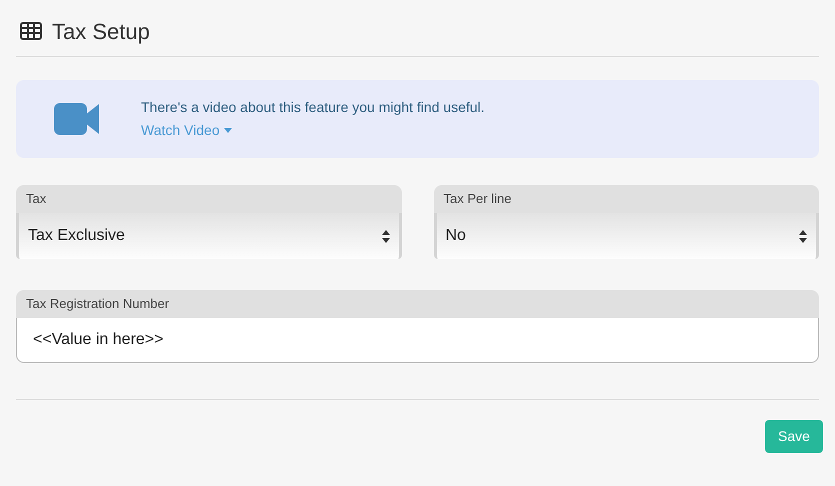  Describe the element at coordinates (209, 199) in the screenshot. I see `field-label: Tax` at that location.